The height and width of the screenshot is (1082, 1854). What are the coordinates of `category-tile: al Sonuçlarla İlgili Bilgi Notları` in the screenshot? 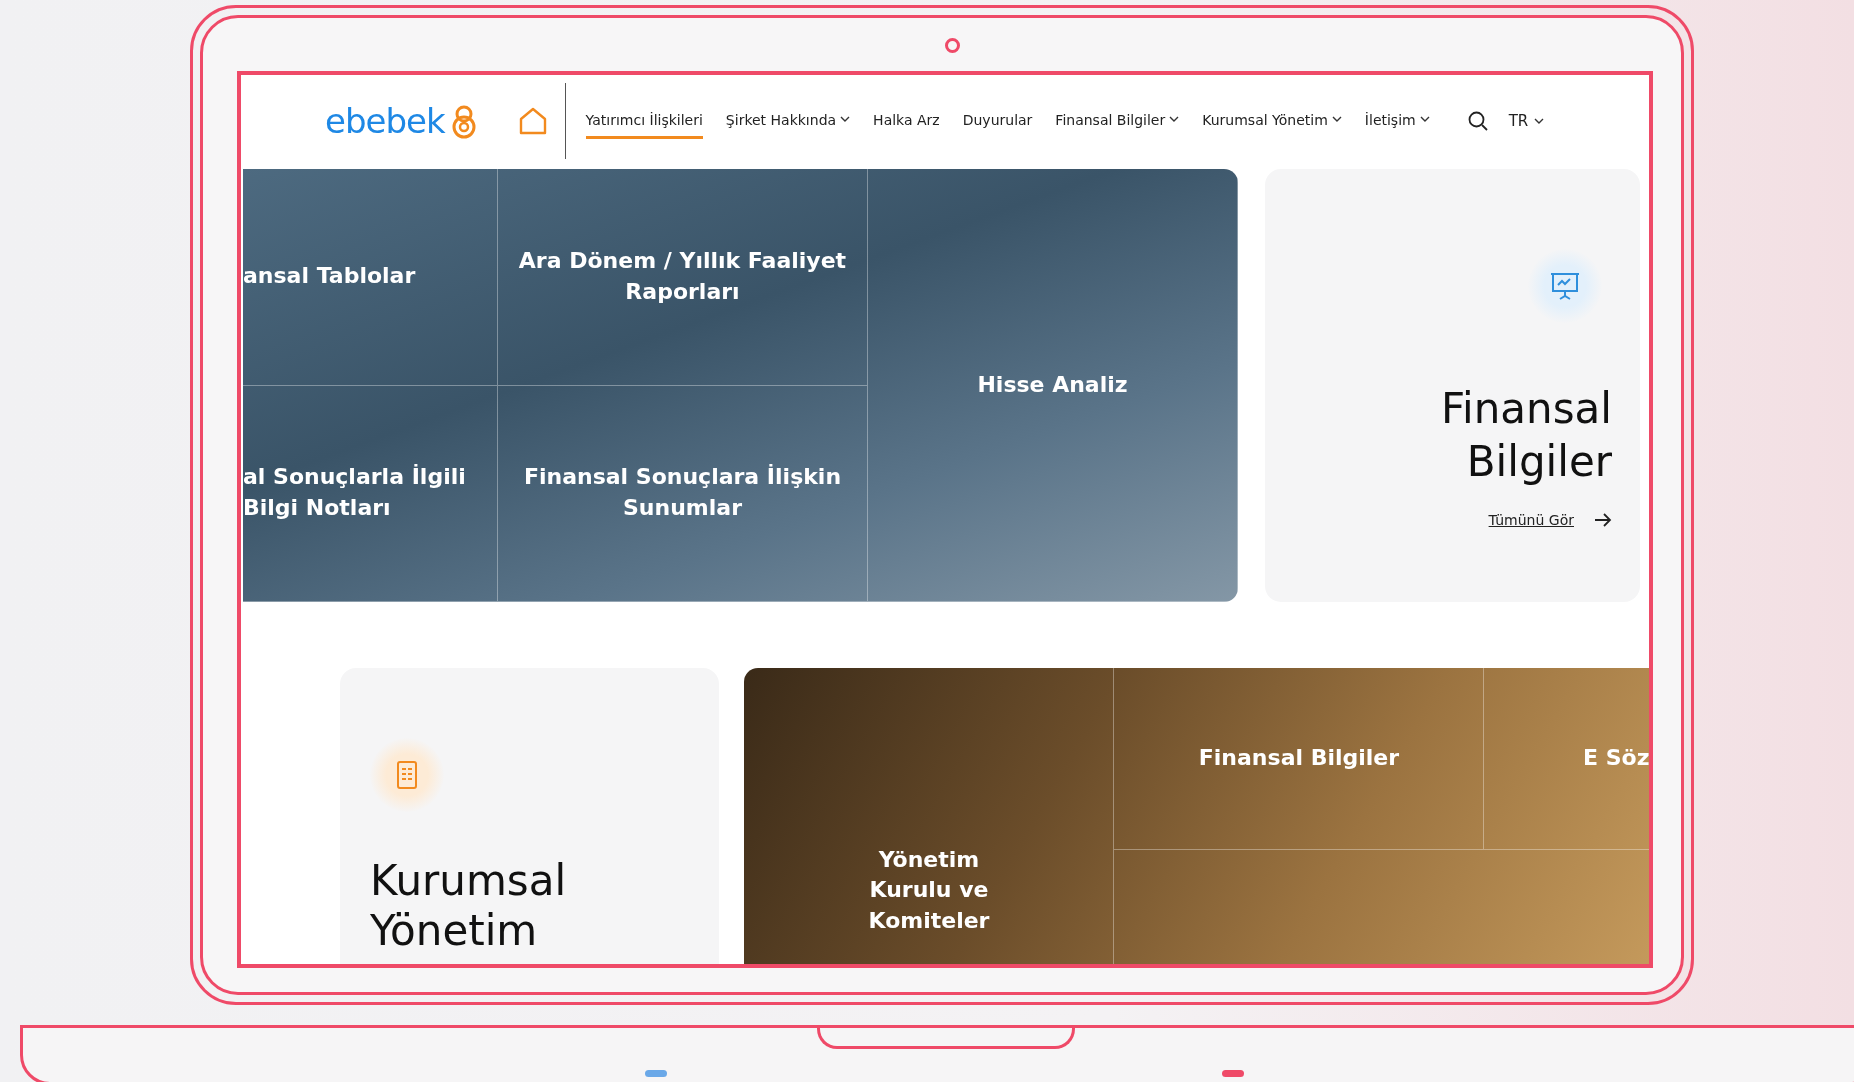 It's located at (370, 493).